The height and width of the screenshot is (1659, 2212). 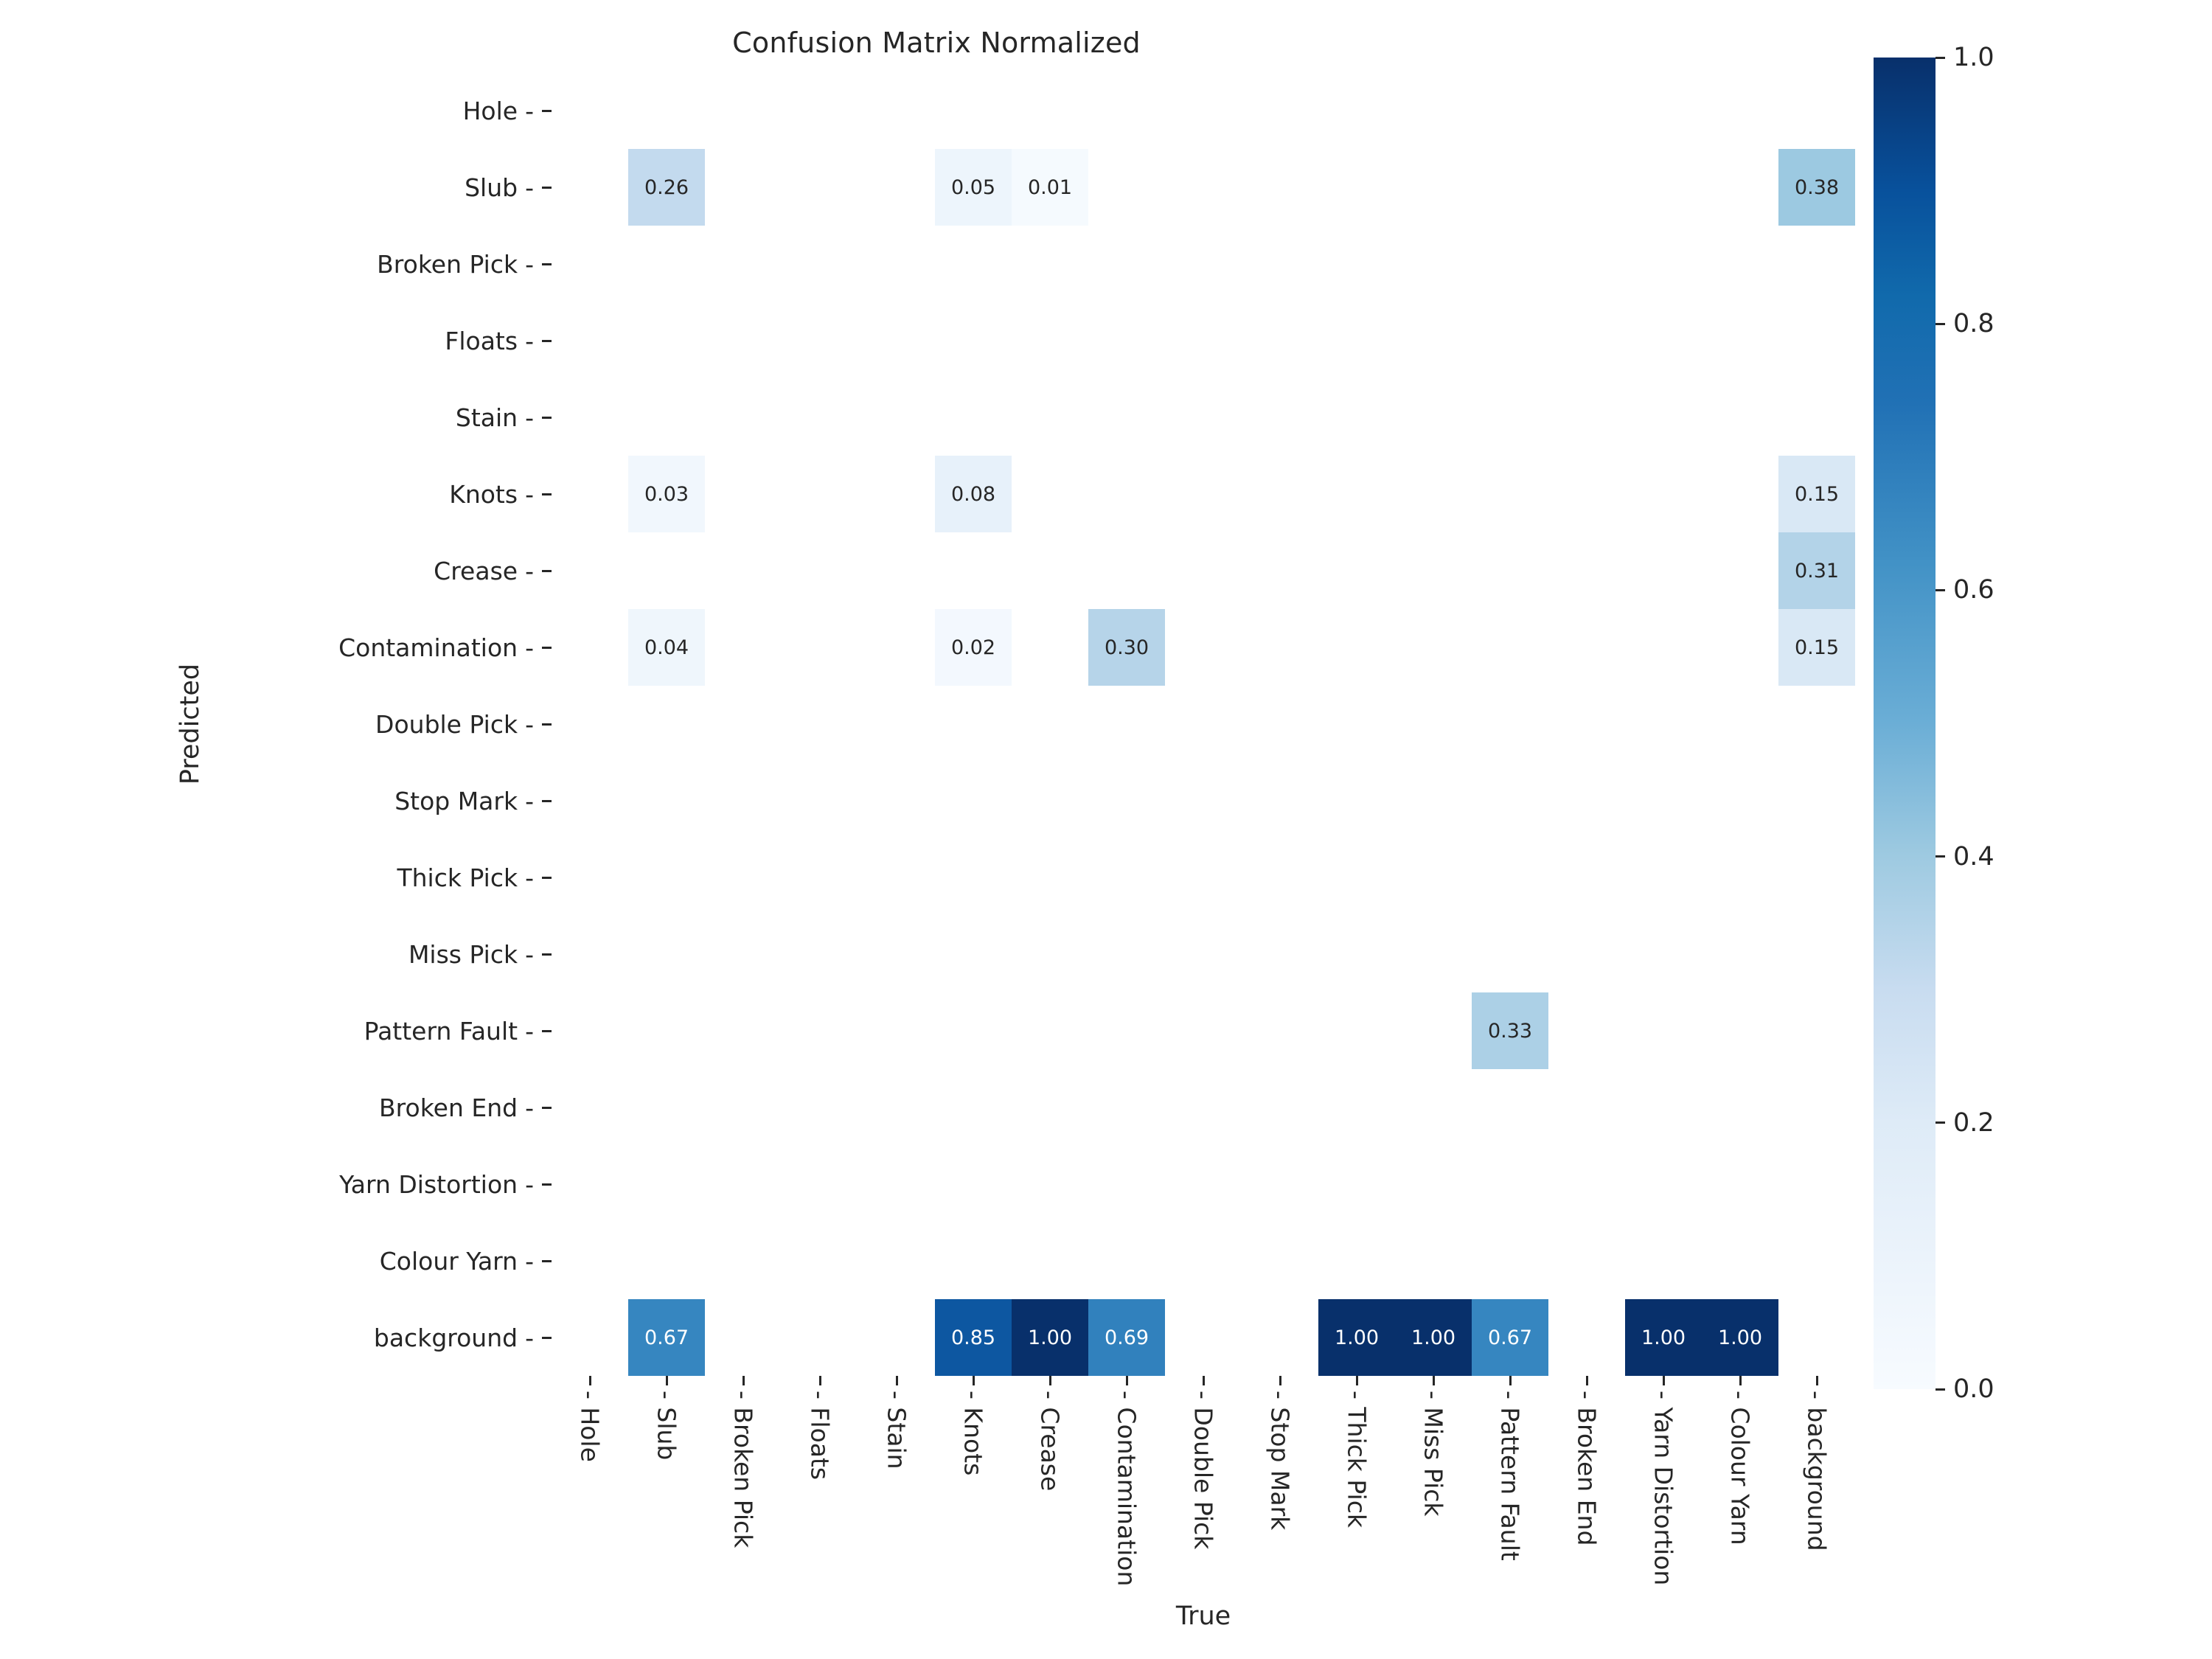 What do you see at coordinates (1126, 647) in the screenshot?
I see `heatmap-cell: 0.30` at bounding box center [1126, 647].